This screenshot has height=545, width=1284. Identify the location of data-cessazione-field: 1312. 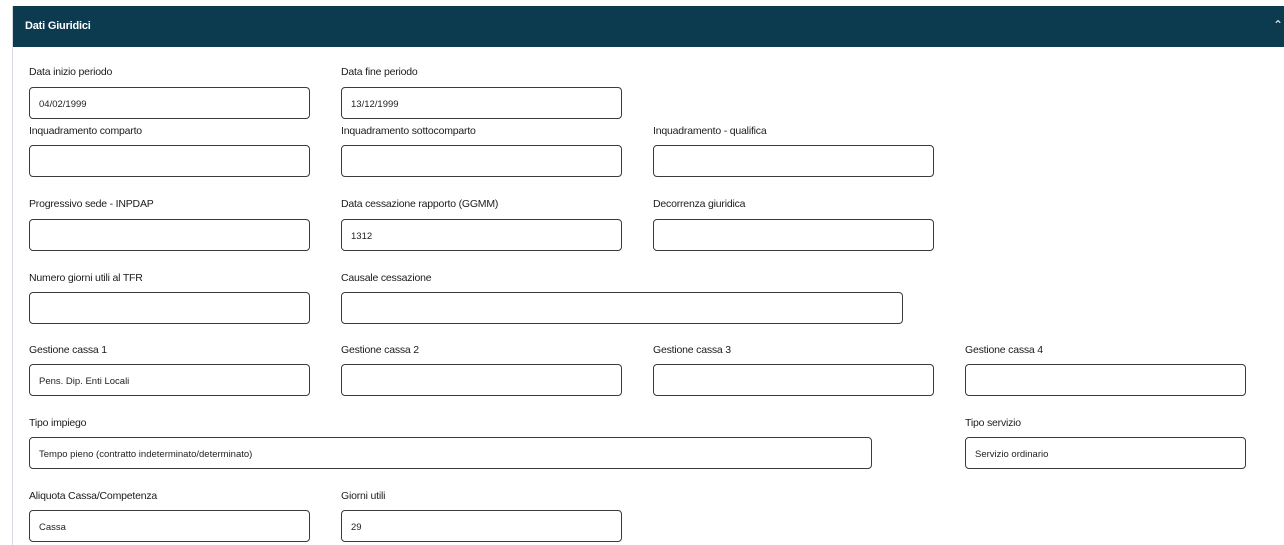
(481, 235).